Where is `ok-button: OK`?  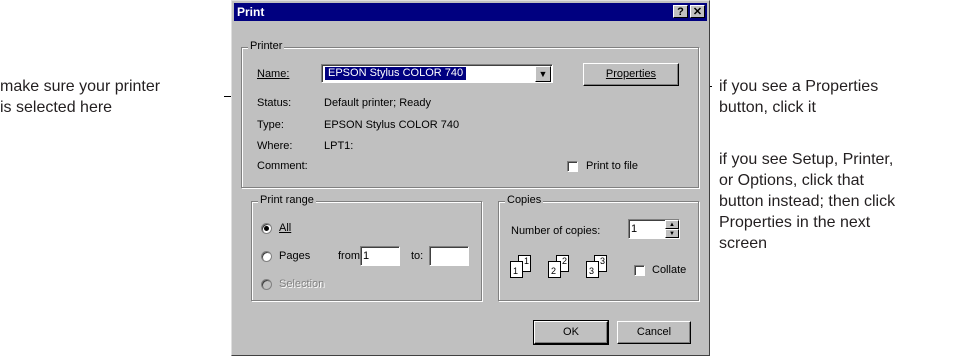 ok-button: OK is located at coordinates (571, 332).